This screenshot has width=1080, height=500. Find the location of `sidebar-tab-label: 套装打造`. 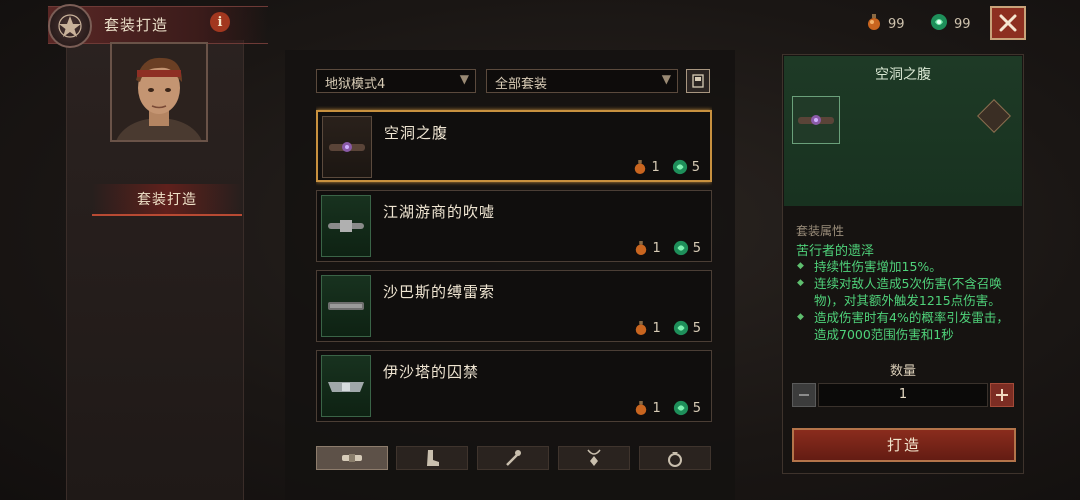

sidebar-tab-label: 套装打造 is located at coordinates (167, 200).